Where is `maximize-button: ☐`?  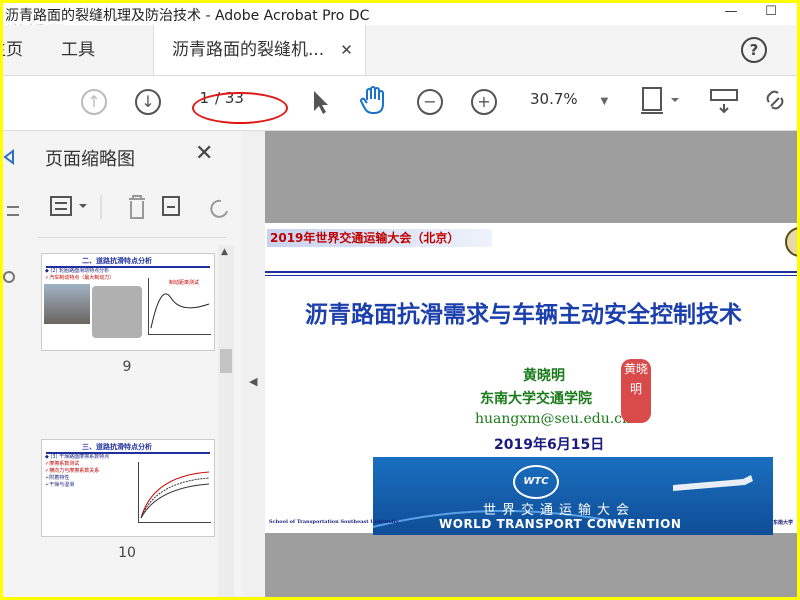
maximize-button: ☐ is located at coordinates (771, 14).